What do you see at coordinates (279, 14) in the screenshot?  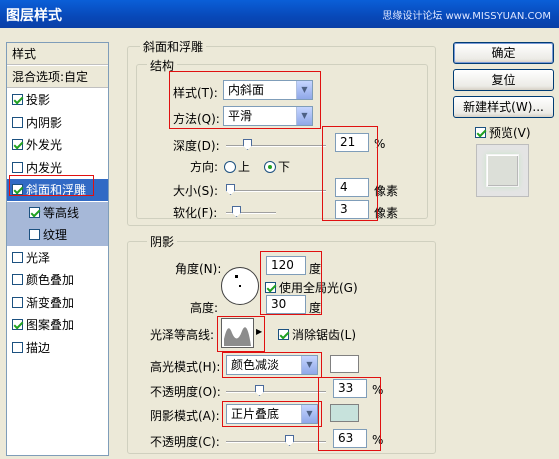 I see `title-bar: 图层样式 思缘设计论坛 www.MISSYUAN.COM` at bounding box center [279, 14].